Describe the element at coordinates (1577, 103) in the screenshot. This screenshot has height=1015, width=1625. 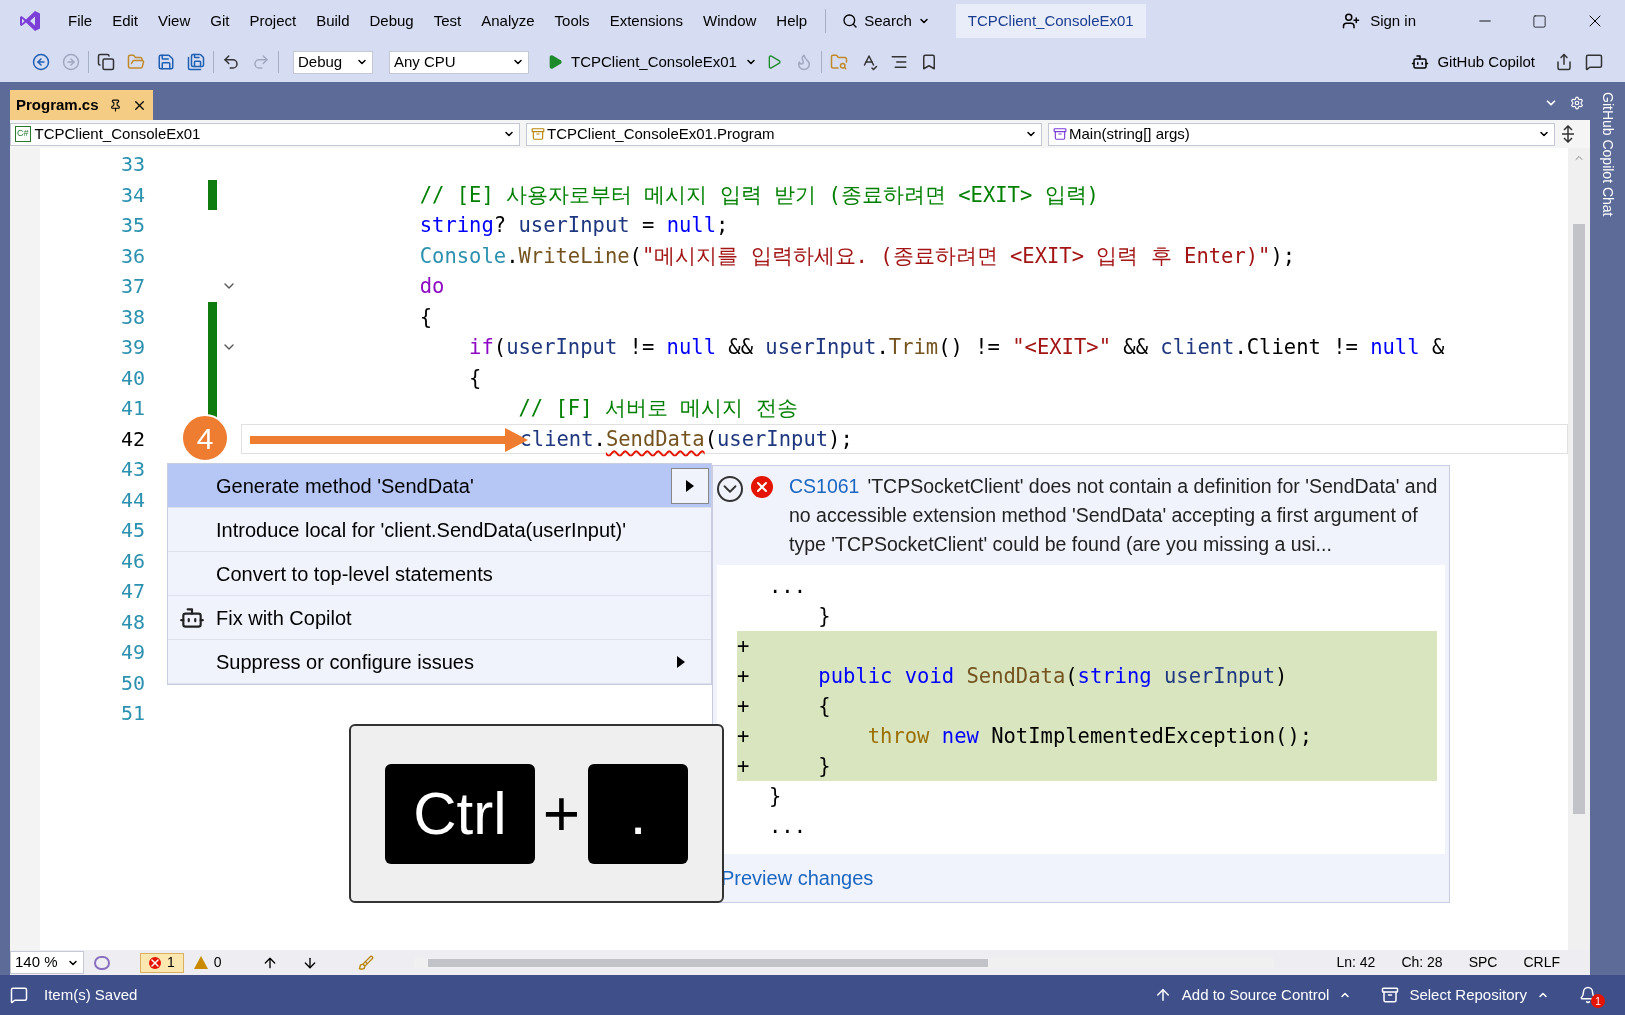
I see `settings-icon` at that location.